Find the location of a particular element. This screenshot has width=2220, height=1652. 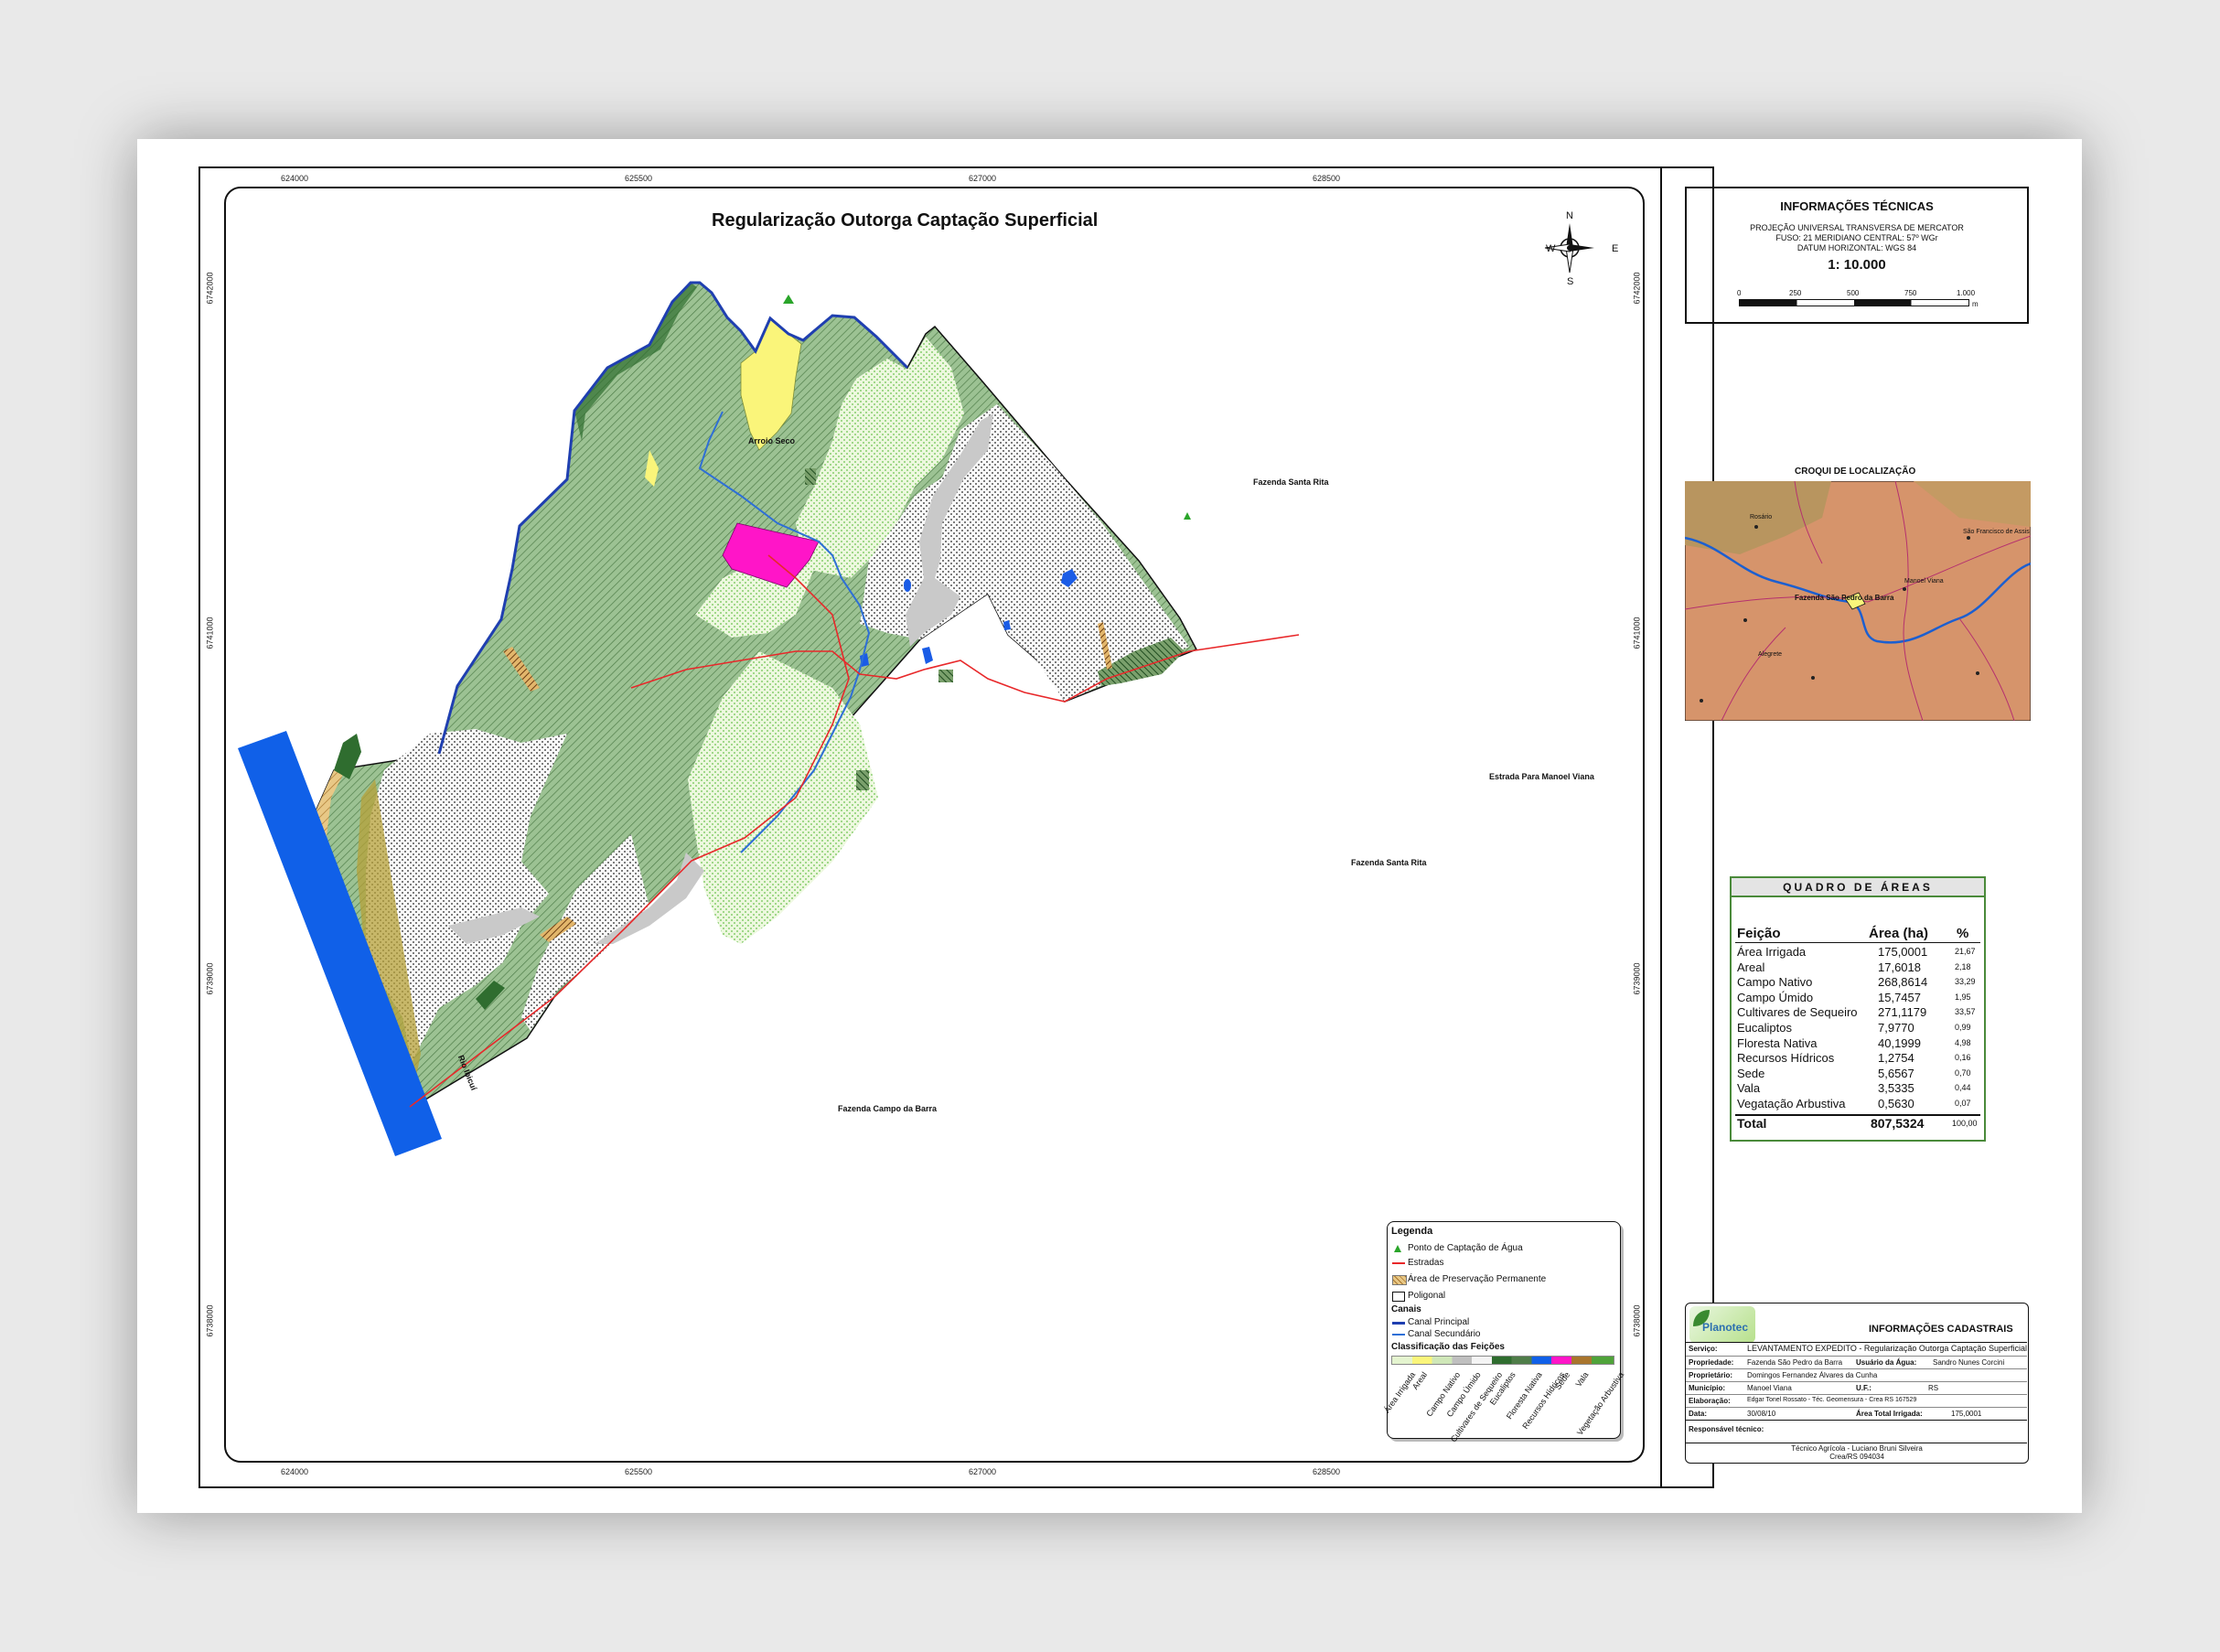

usuario-label: Usuário da Água: is located at coordinates (1886, 1362).